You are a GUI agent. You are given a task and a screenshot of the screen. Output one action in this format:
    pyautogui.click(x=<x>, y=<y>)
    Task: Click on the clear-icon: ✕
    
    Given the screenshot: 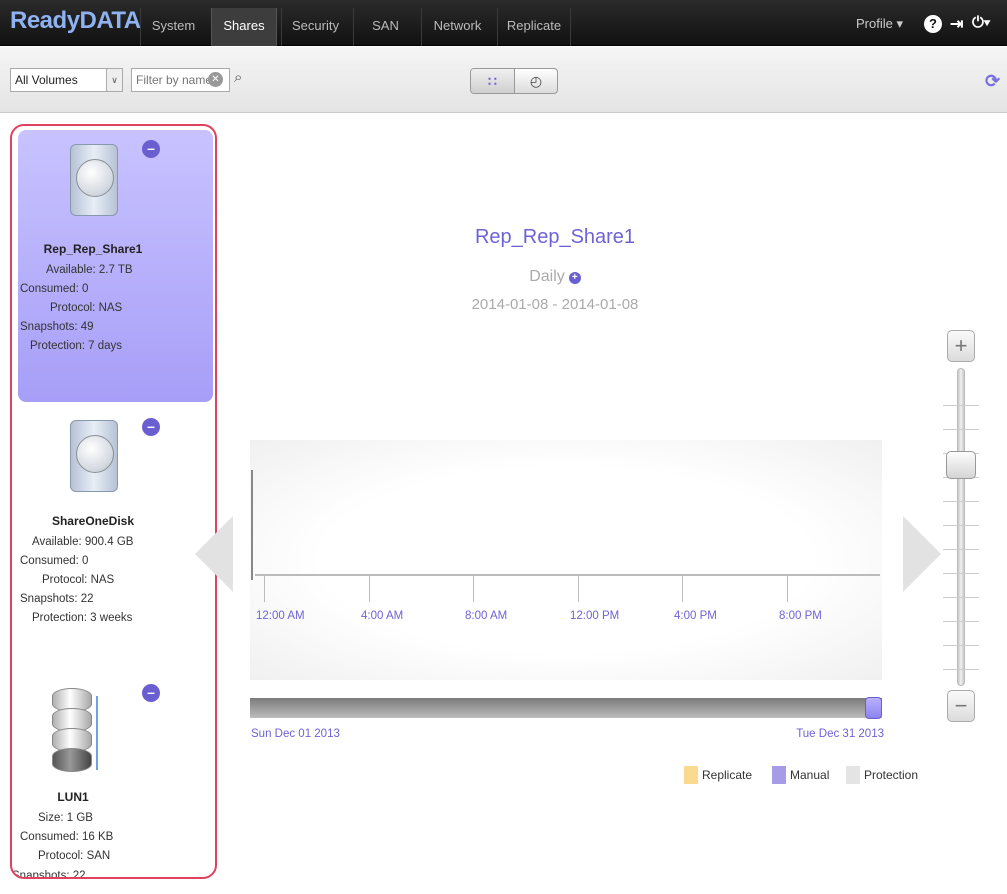 What is the action you would take?
    pyautogui.click(x=215, y=79)
    